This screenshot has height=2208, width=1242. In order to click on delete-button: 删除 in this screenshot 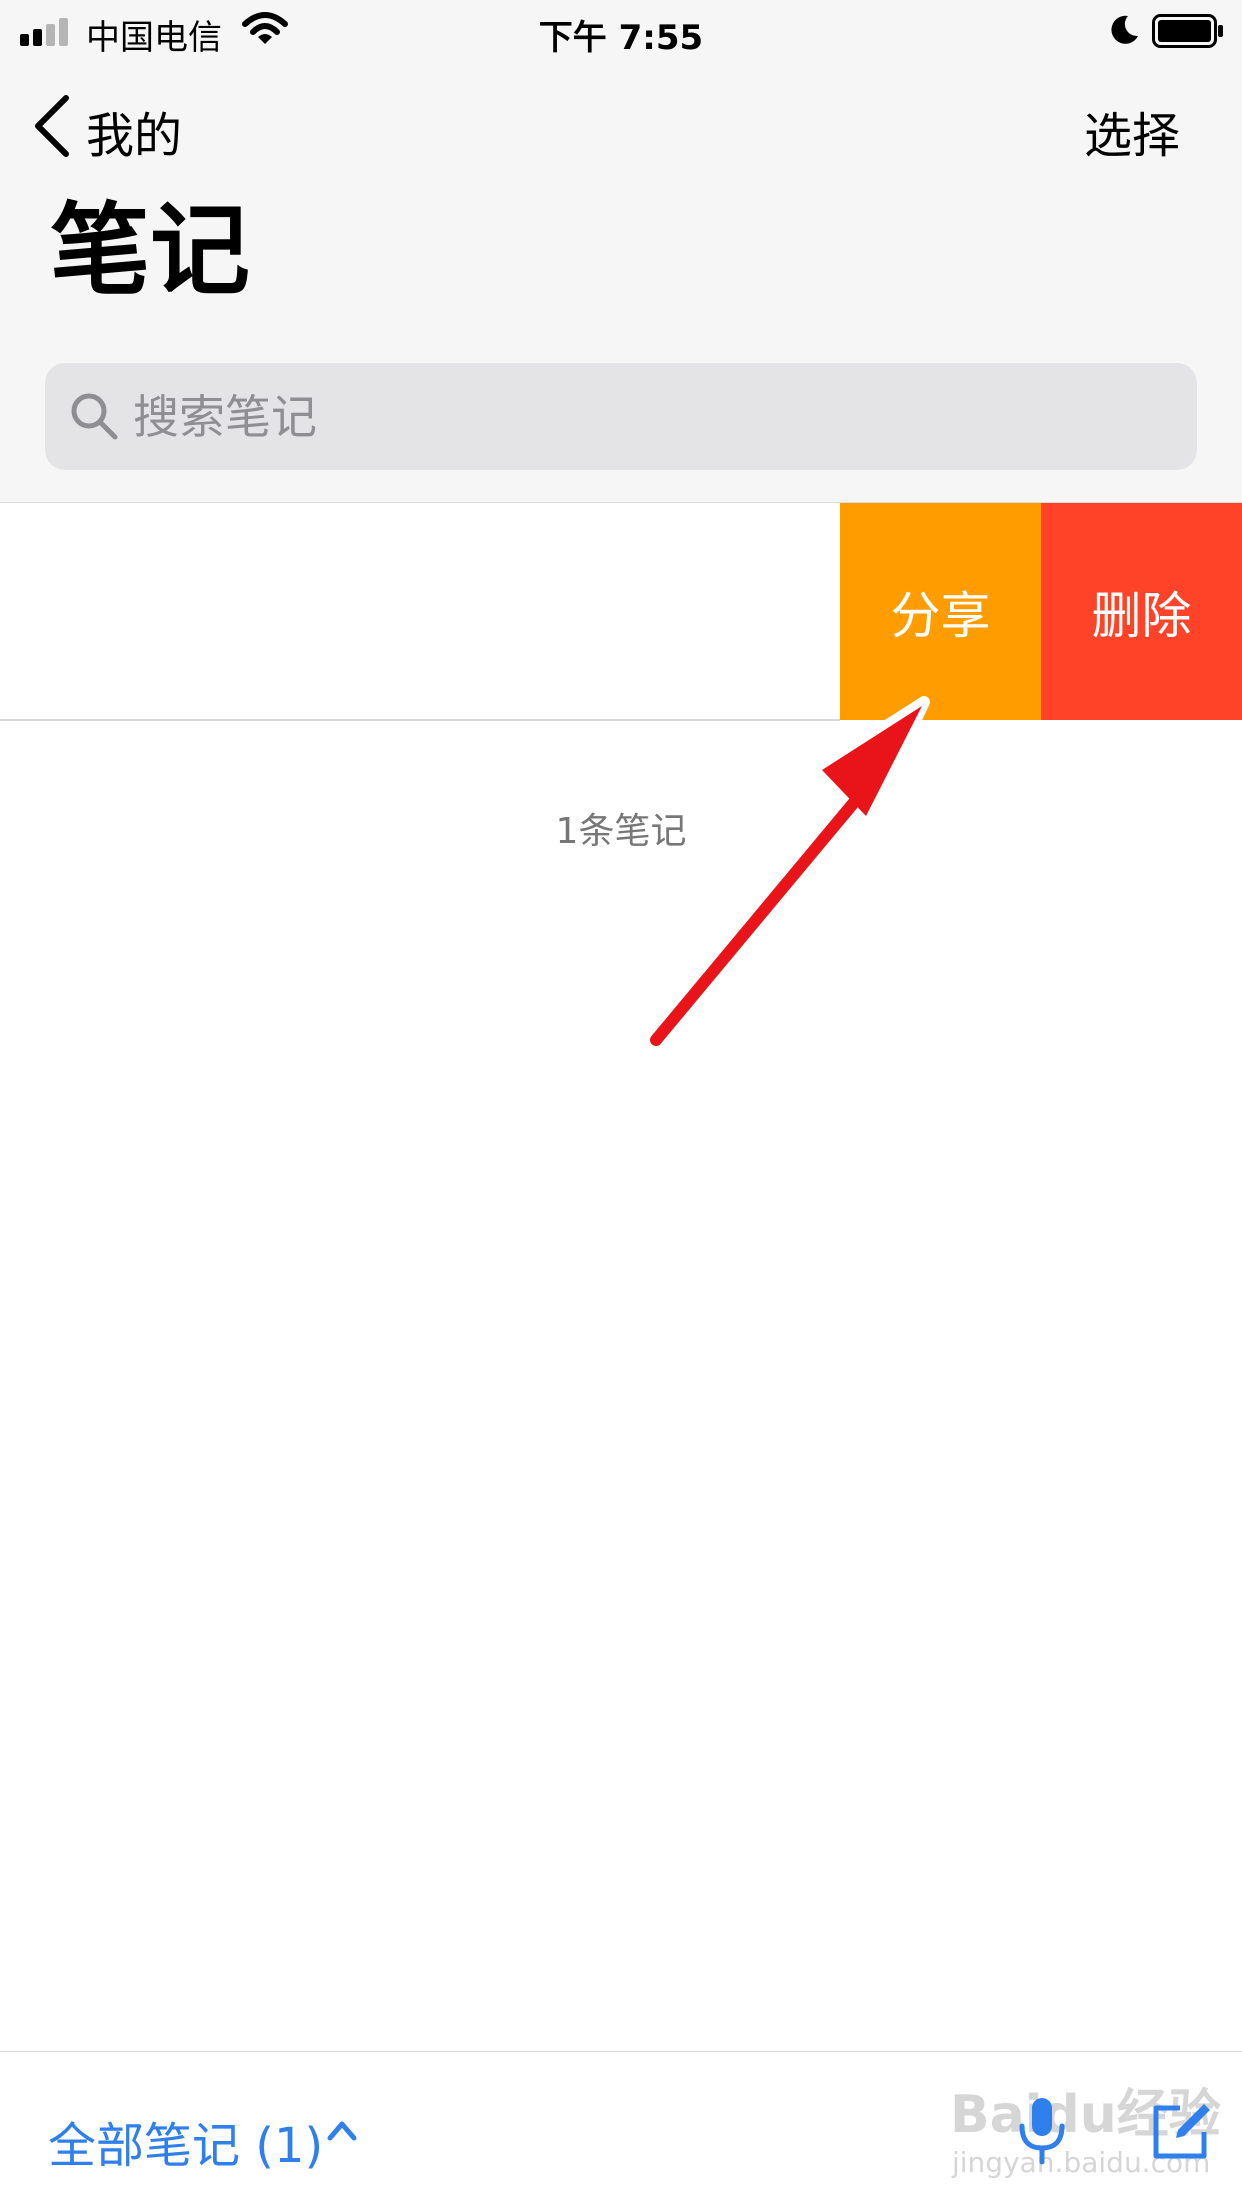, I will do `click(1141, 611)`.